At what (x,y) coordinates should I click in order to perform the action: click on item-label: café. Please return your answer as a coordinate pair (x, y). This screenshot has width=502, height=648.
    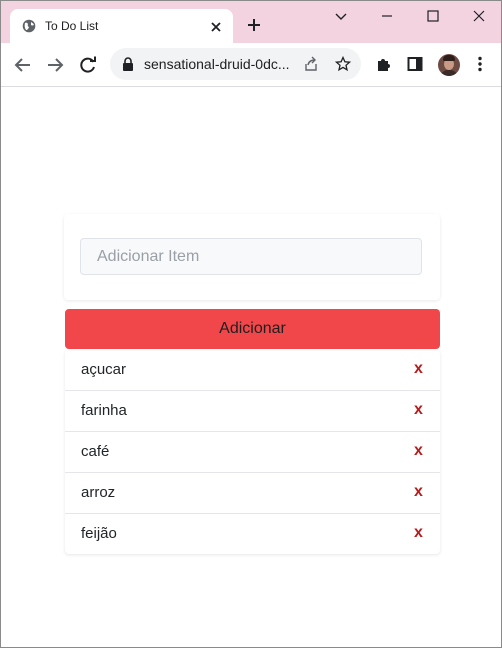
    Looking at the image, I should click on (95, 451).